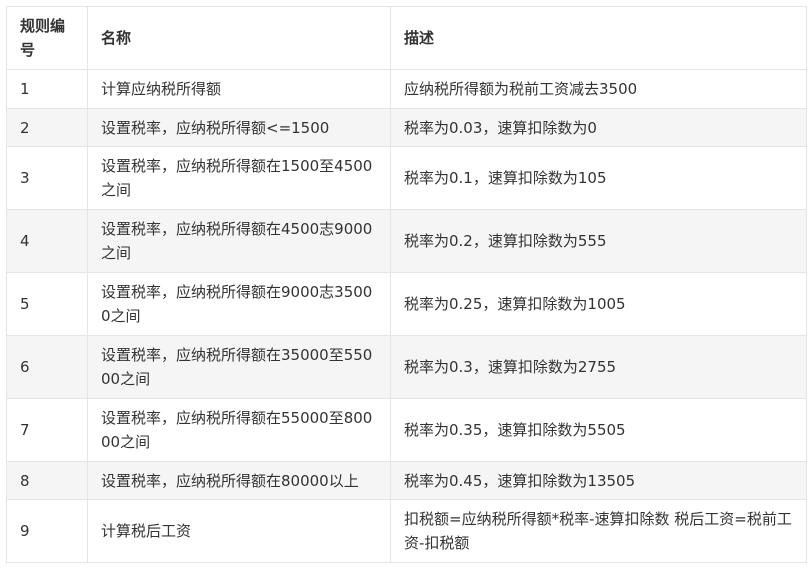  Describe the element at coordinates (239, 178) in the screenshot. I see `cell-name: 设置税率，应纳税所得额在1500至4500之间` at that location.